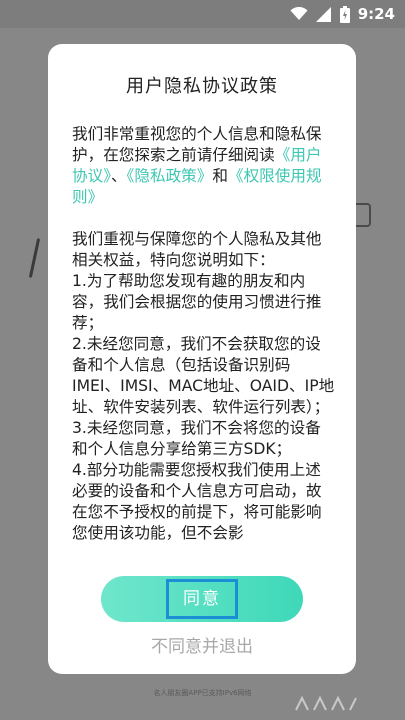 The image size is (405, 720). What do you see at coordinates (220, 176) in the screenshot?
I see `and-text: 和` at bounding box center [220, 176].